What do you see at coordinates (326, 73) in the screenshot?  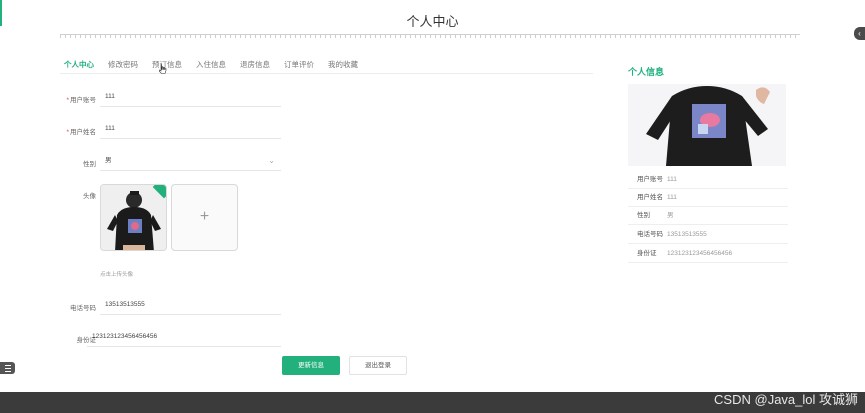 I see `tabs-divider` at bounding box center [326, 73].